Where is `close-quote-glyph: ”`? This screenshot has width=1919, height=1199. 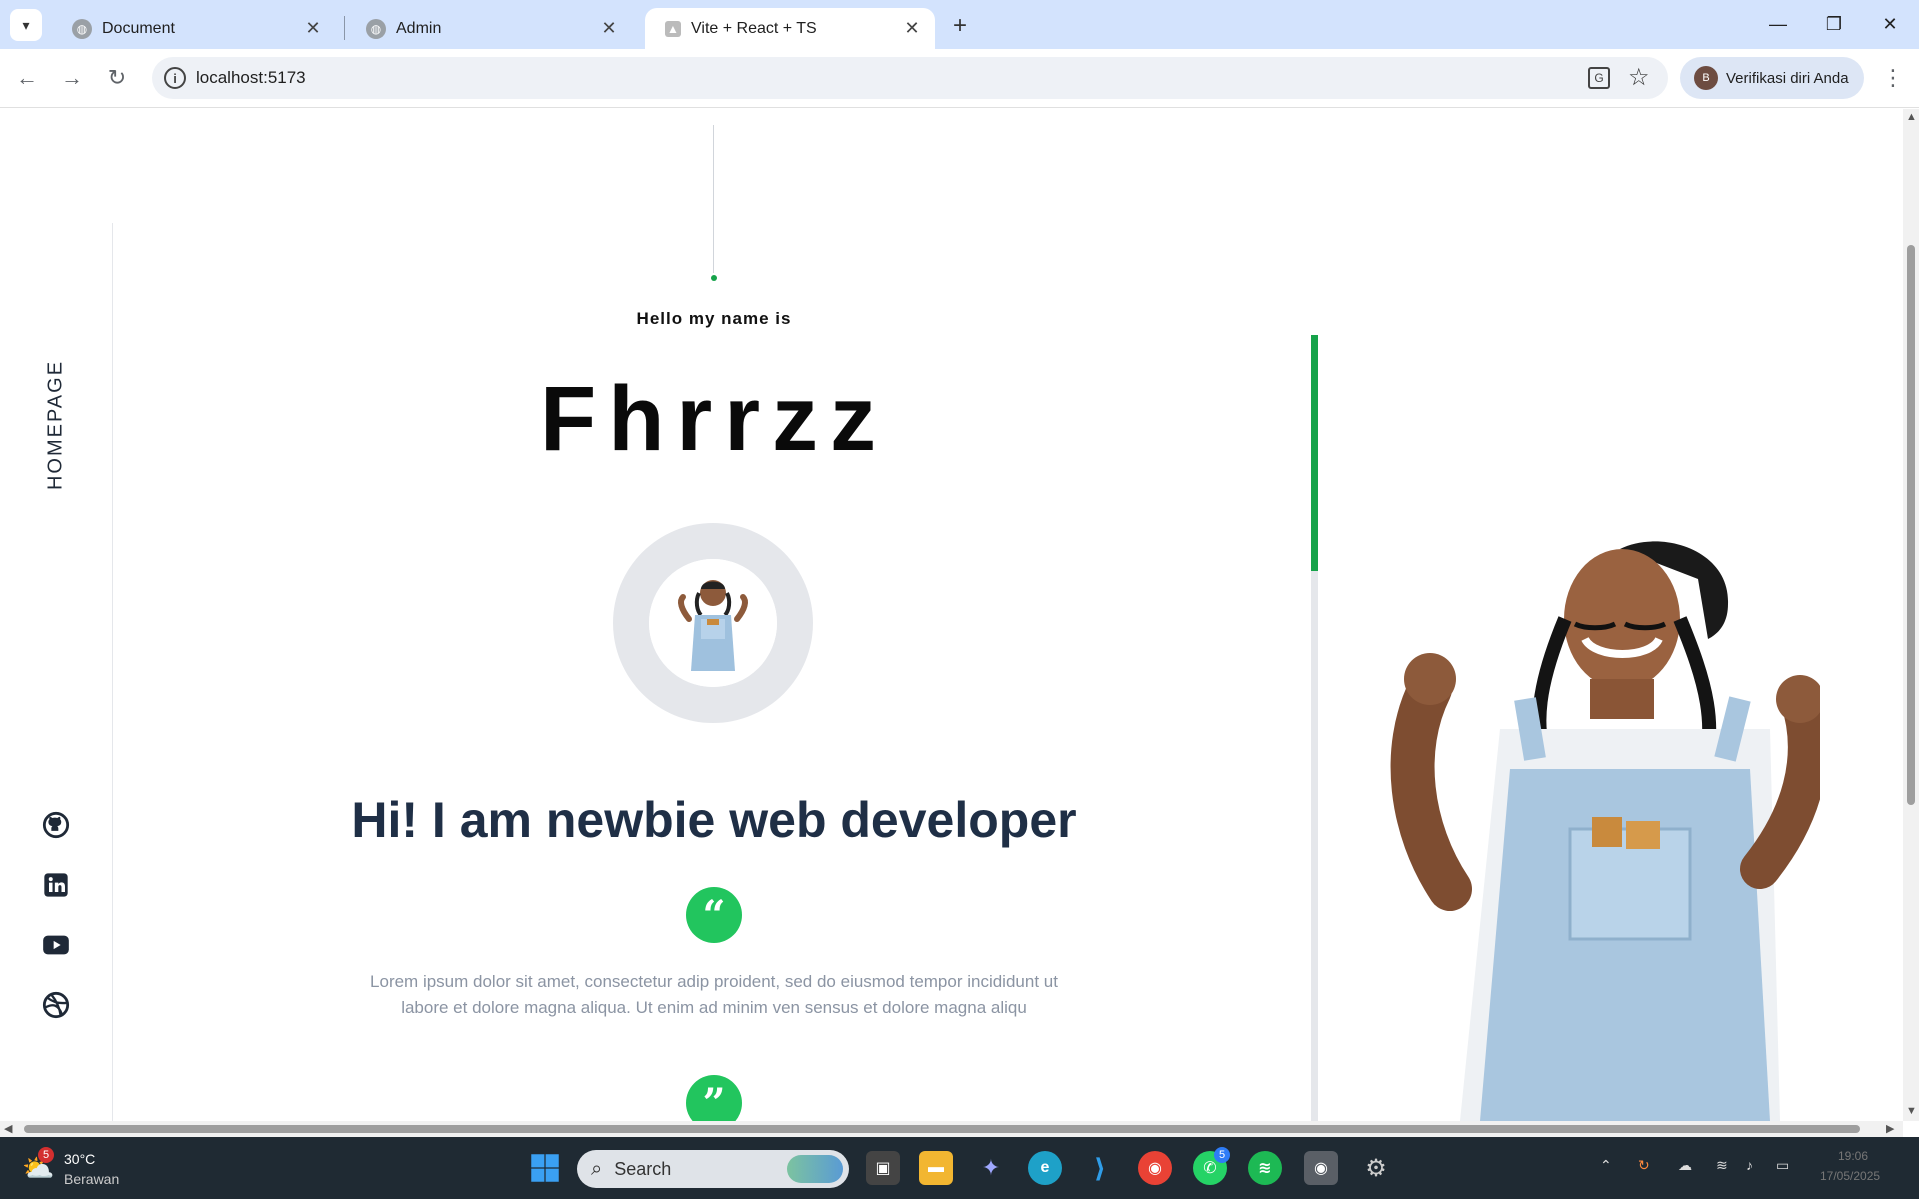 close-quote-glyph: ” is located at coordinates (714, 1100).